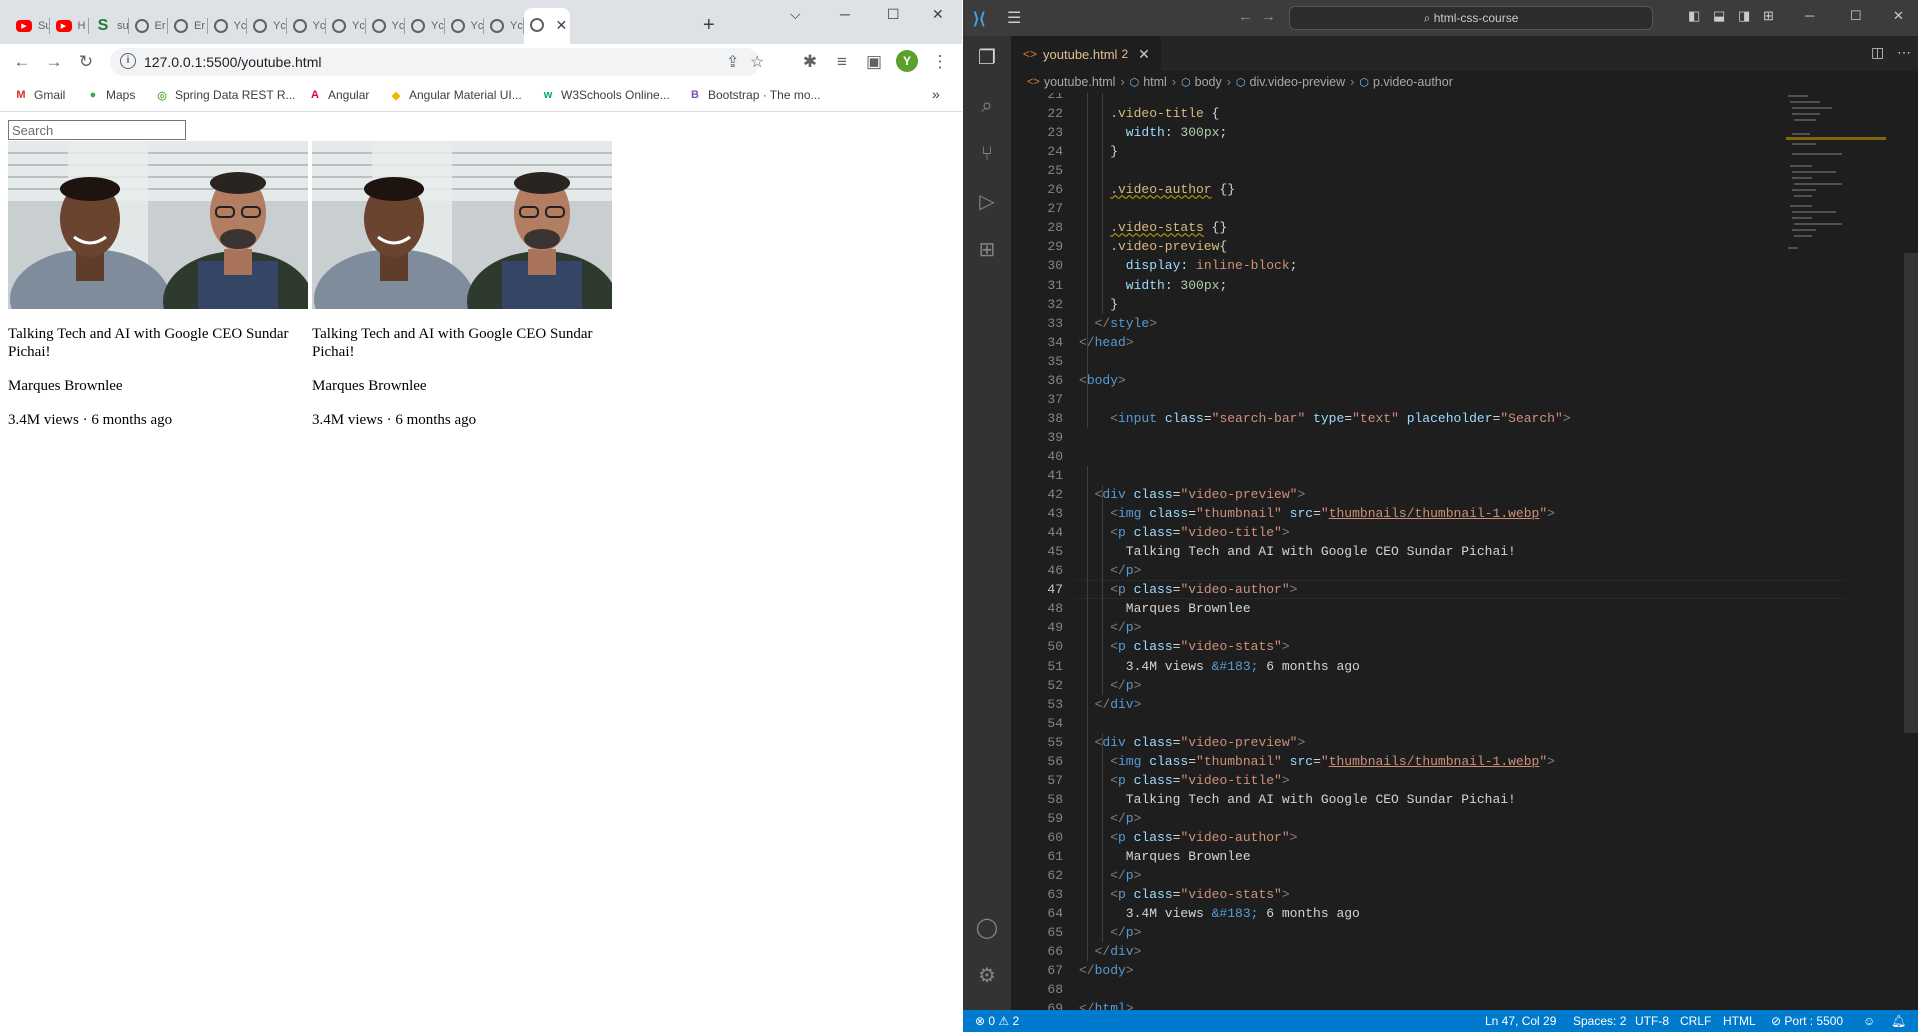 The height and width of the screenshot is (1032, 1918). Describe the element at coordinates (1911, 551) in the screenshot. I see `editor-scrollbar` at that location.